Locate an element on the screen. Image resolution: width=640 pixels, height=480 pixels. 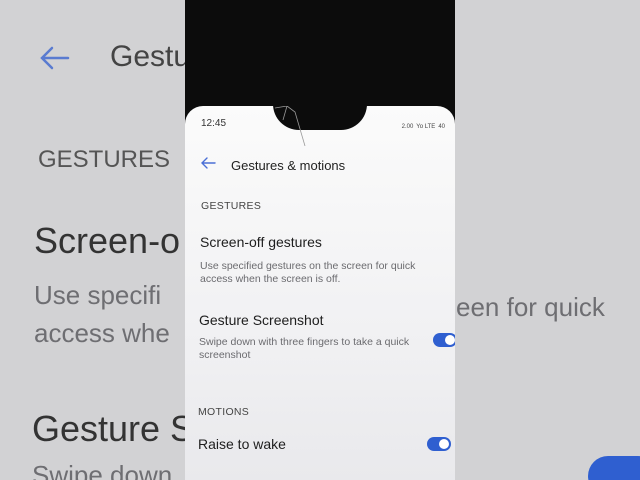
item-title: Gesture Screenshot is located at coordinates (261, 320).